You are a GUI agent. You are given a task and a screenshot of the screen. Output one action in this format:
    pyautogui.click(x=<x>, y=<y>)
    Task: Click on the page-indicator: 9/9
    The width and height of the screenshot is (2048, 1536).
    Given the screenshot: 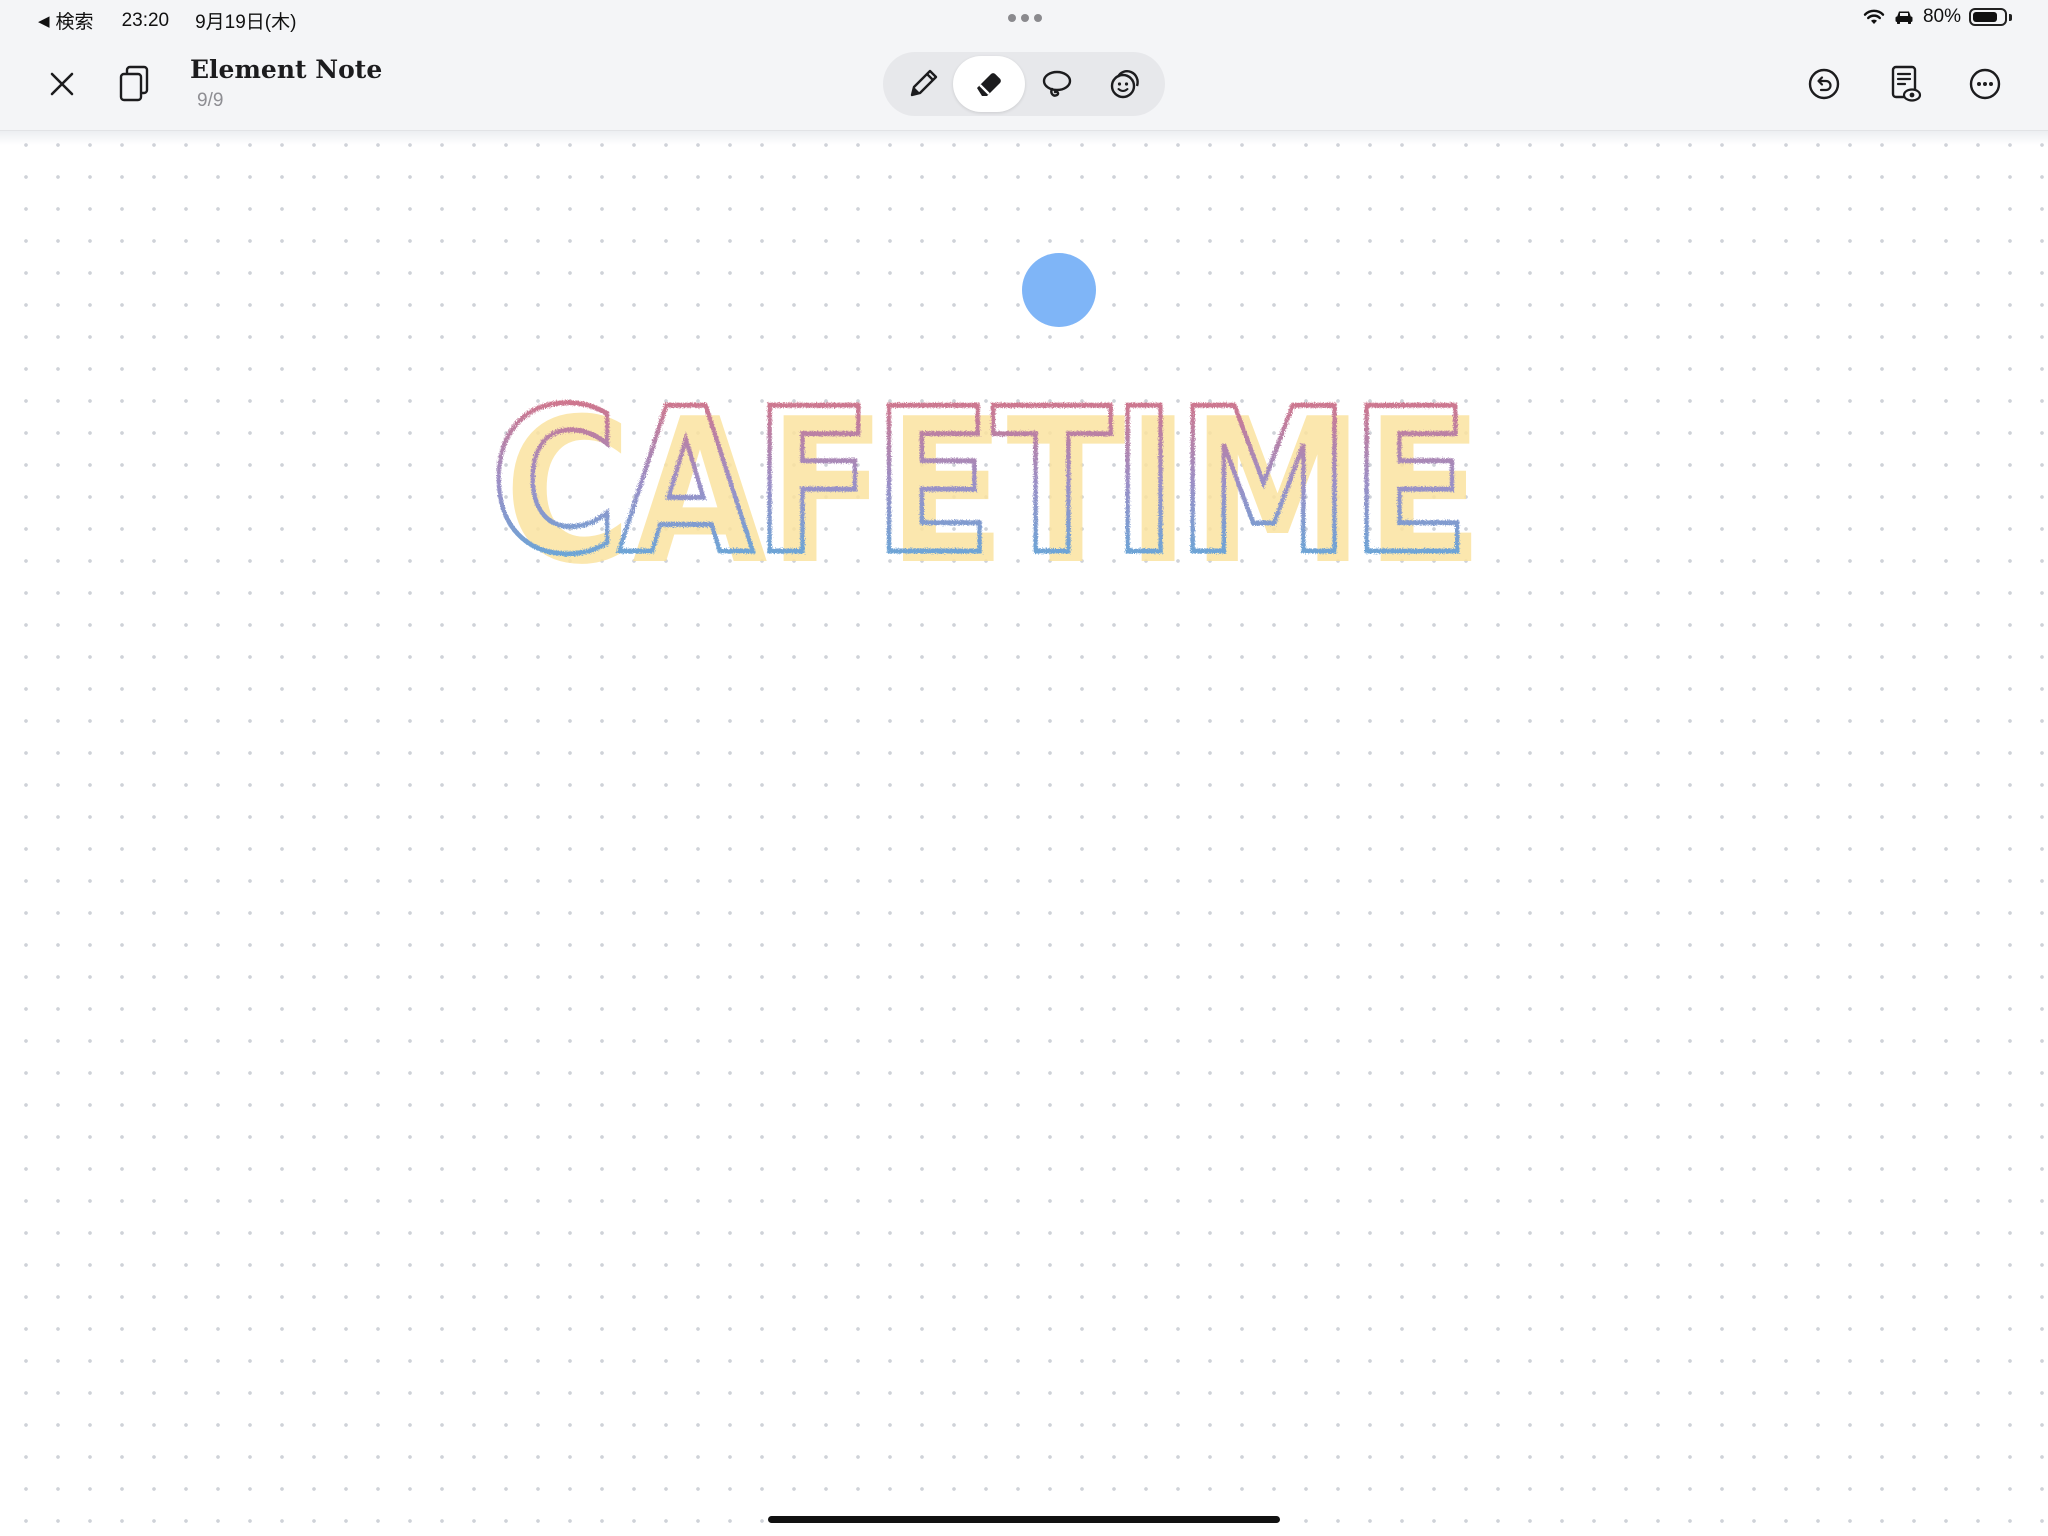 What is the action you would take?
    pyautogui.click(x=210, y=100)
    